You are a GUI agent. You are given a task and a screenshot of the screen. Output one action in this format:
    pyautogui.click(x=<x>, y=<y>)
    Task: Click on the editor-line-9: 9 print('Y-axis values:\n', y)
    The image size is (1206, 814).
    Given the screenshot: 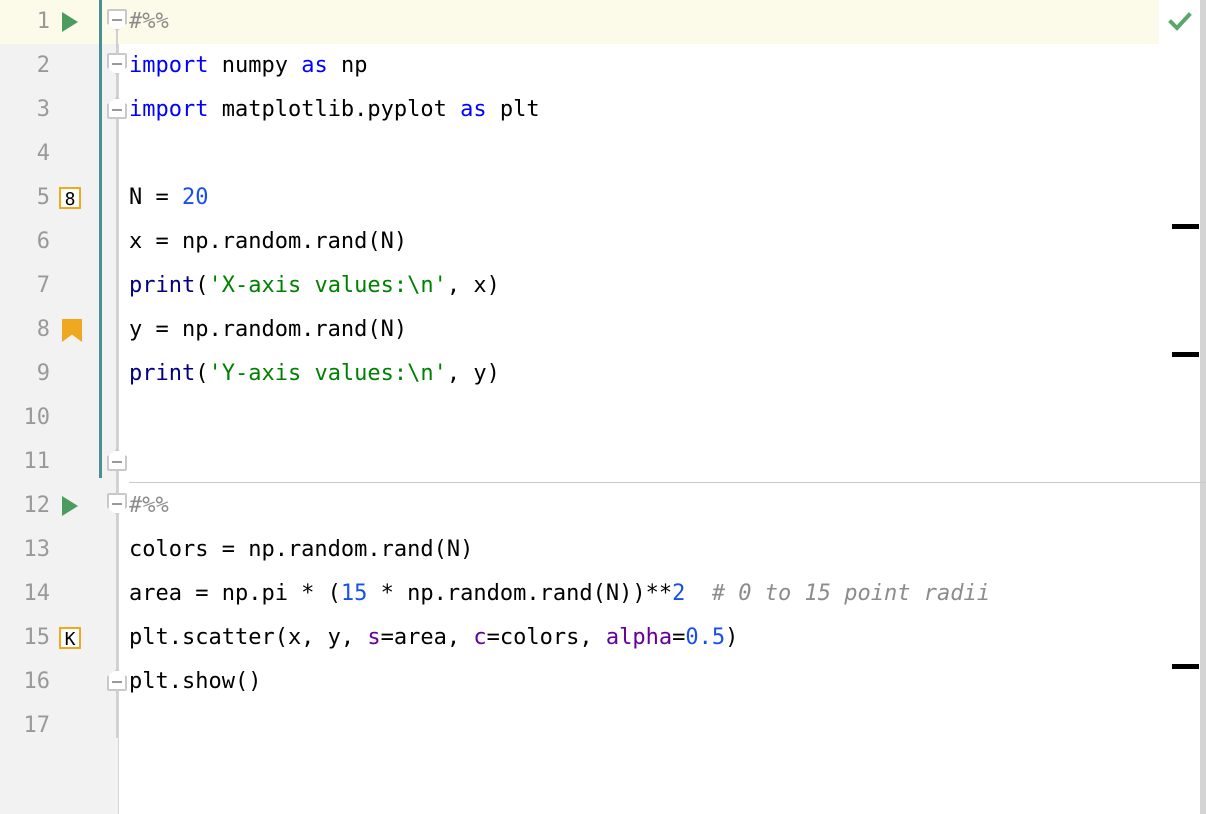 What is the action you would take?
    pyautogui.click(x=603, y=374)
    